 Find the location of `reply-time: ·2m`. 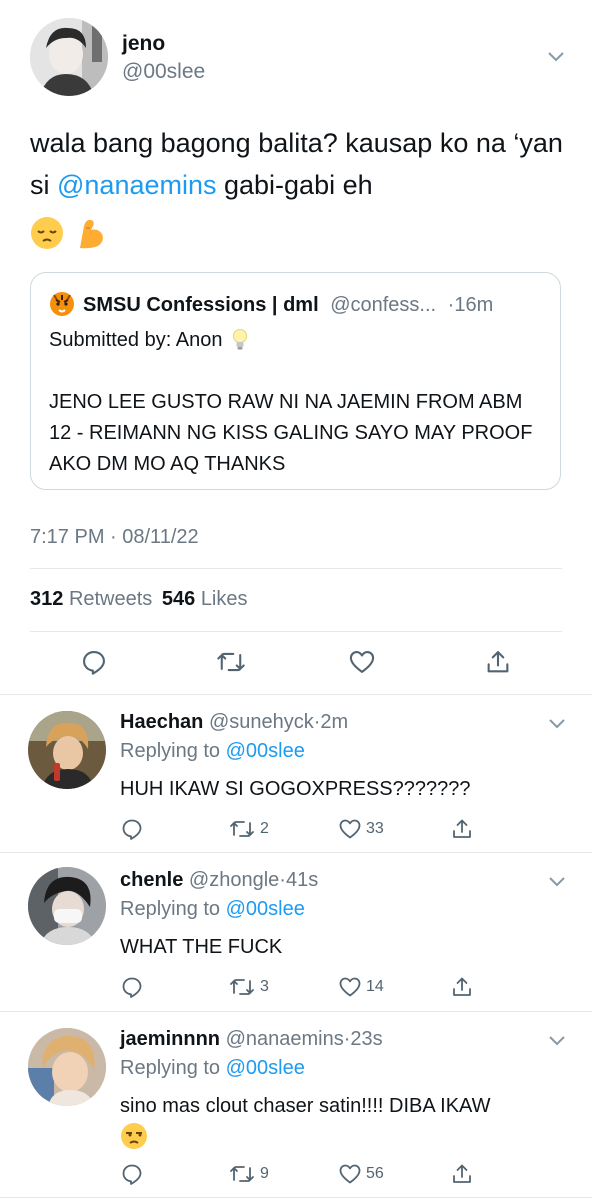

reply-time: ·2m is located at coordinates (331, 722).